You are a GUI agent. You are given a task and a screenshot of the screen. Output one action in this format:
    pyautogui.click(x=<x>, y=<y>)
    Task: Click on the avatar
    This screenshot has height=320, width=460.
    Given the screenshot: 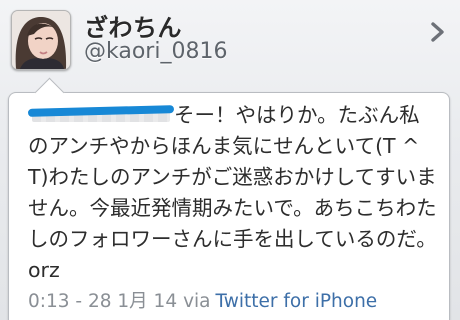 What is the action you would take?
    pyautogui.click(x=41, y=40)
    